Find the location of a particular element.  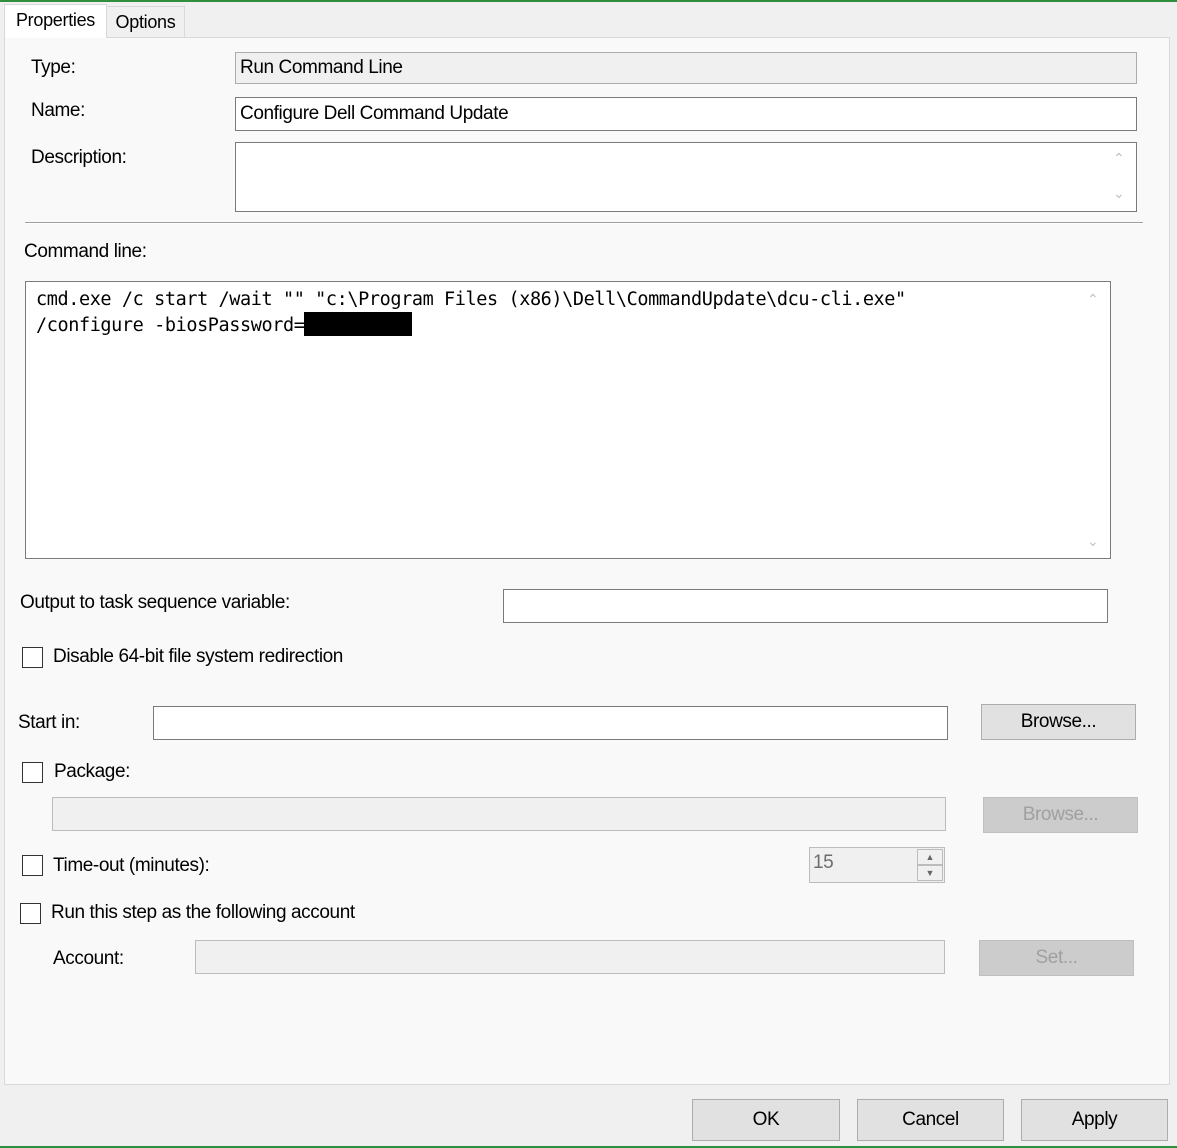

redaction-box is located at coordinates (358, 324).